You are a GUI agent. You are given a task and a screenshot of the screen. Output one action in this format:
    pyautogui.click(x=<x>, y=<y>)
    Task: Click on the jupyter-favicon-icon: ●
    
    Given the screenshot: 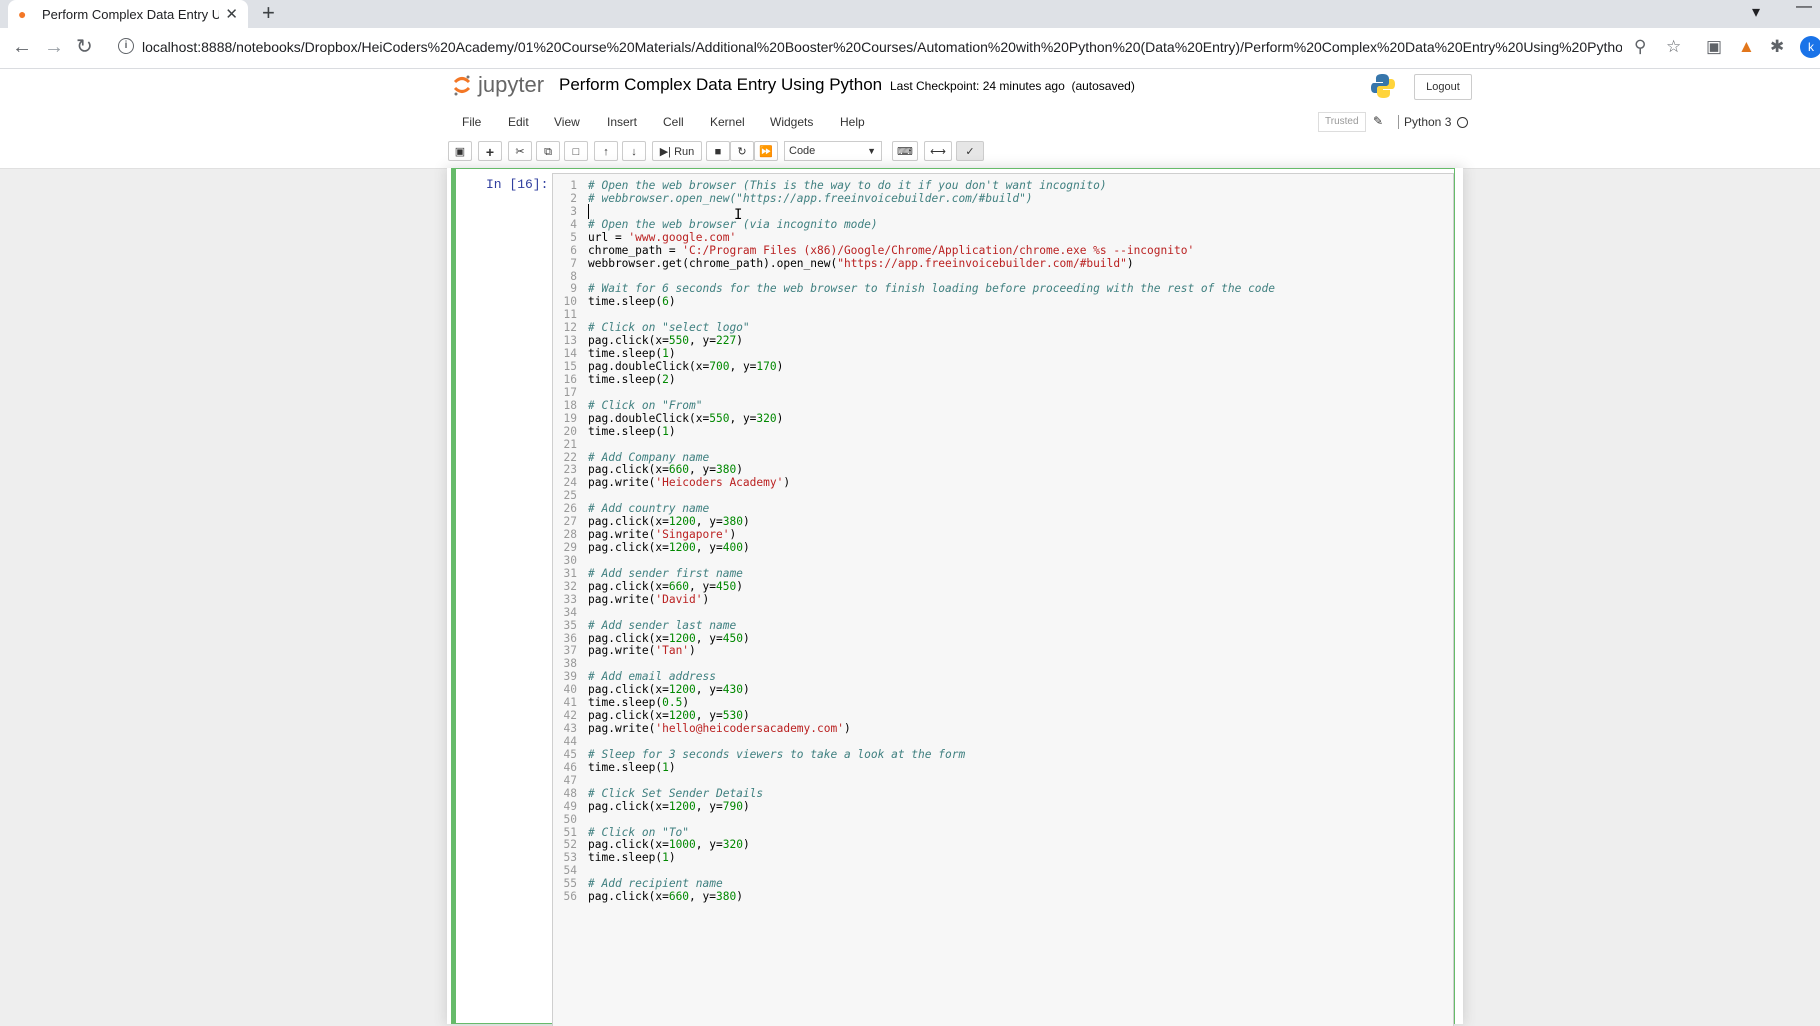 What is the action you would take?
    pyautogui.click(x=22, y=14)
    